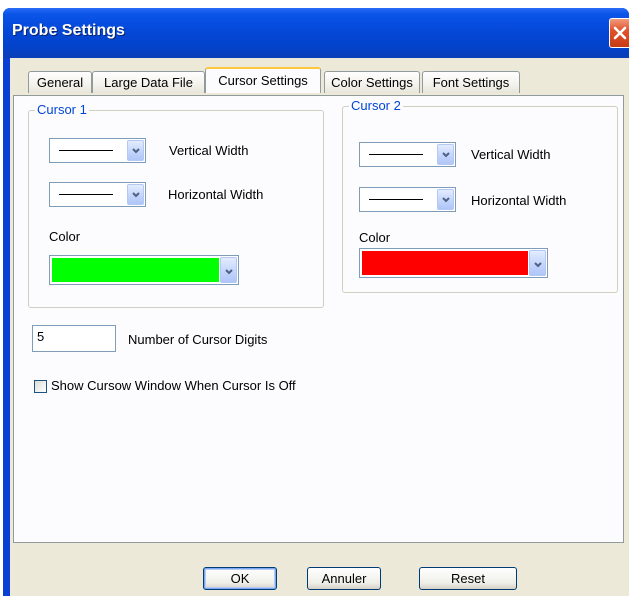 This screenshot has height=596, width=629. I want to click on cursor2-legend: Cursor 2, so click(376, 105).